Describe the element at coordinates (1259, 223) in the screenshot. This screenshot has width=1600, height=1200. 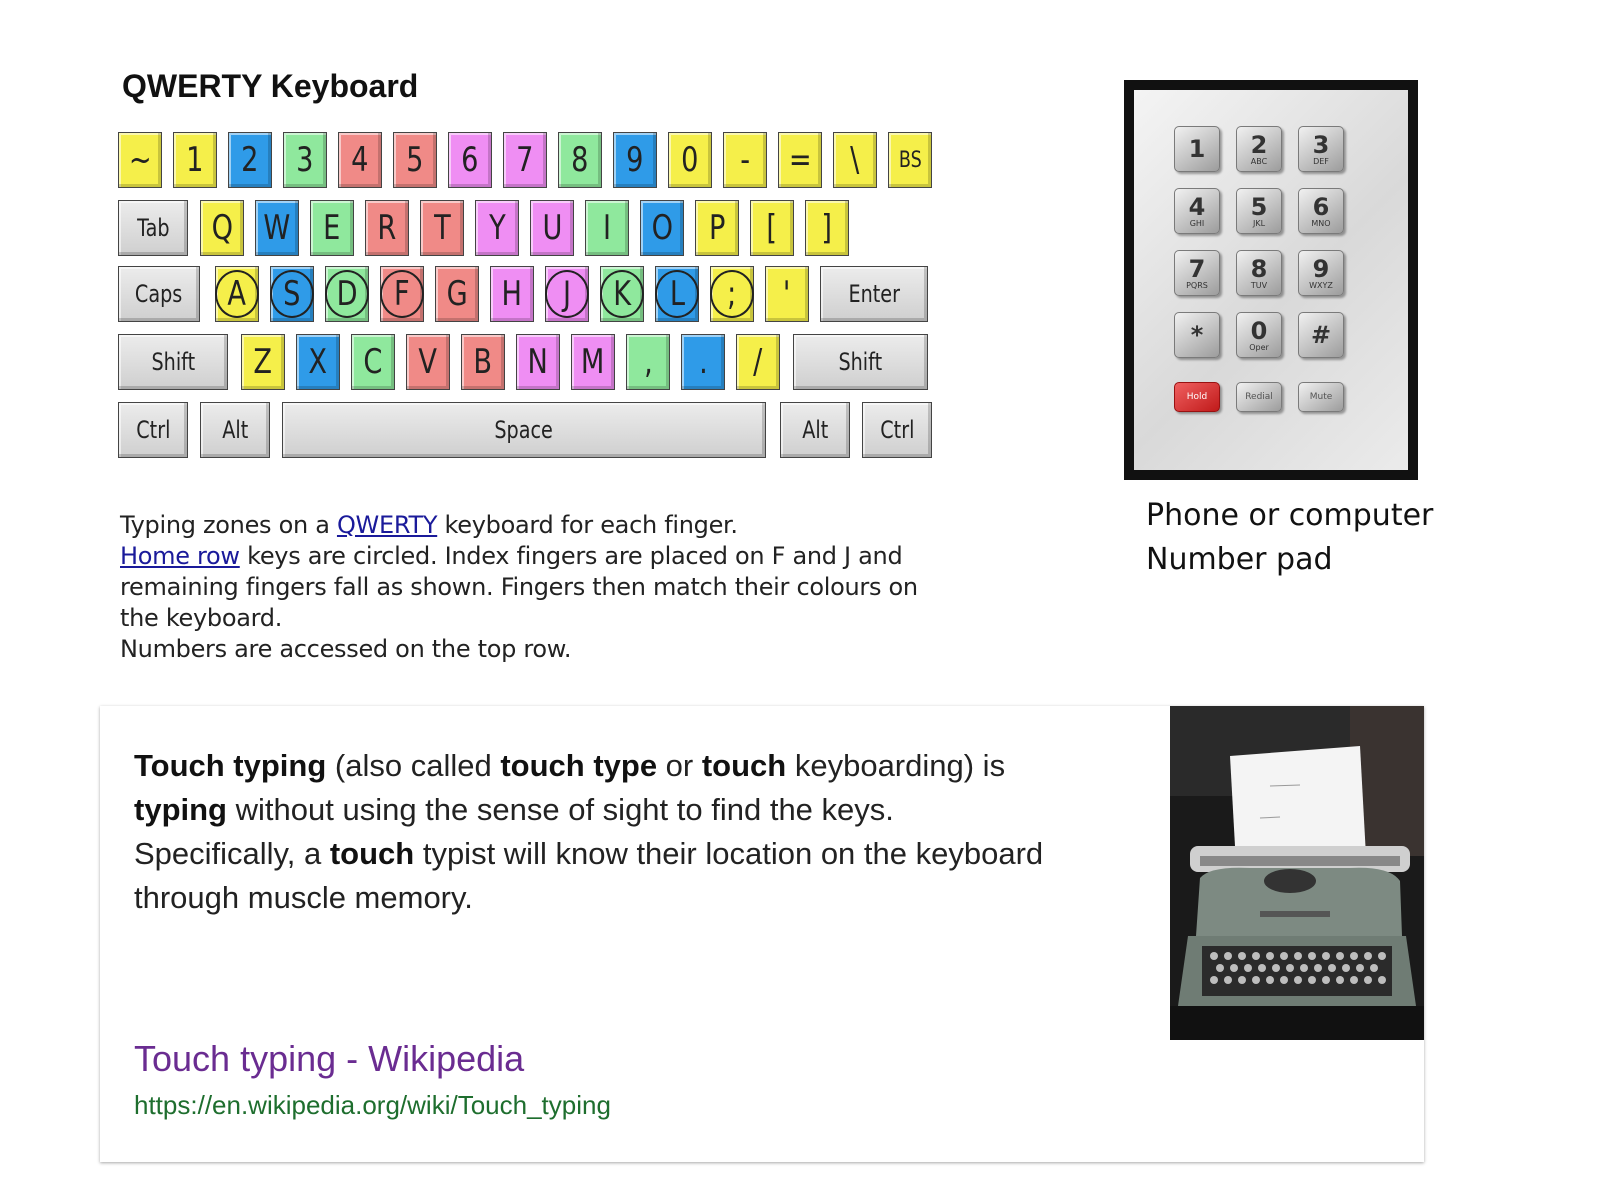
I see `numpad-letters: JKL` at that location.